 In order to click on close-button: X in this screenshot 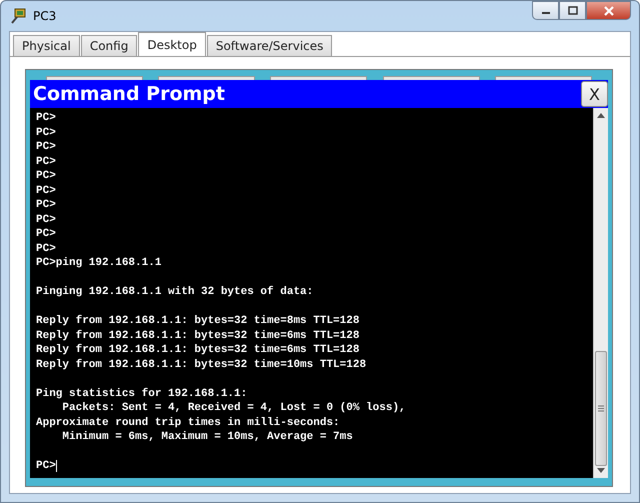, I will do `click(594, 94)`.